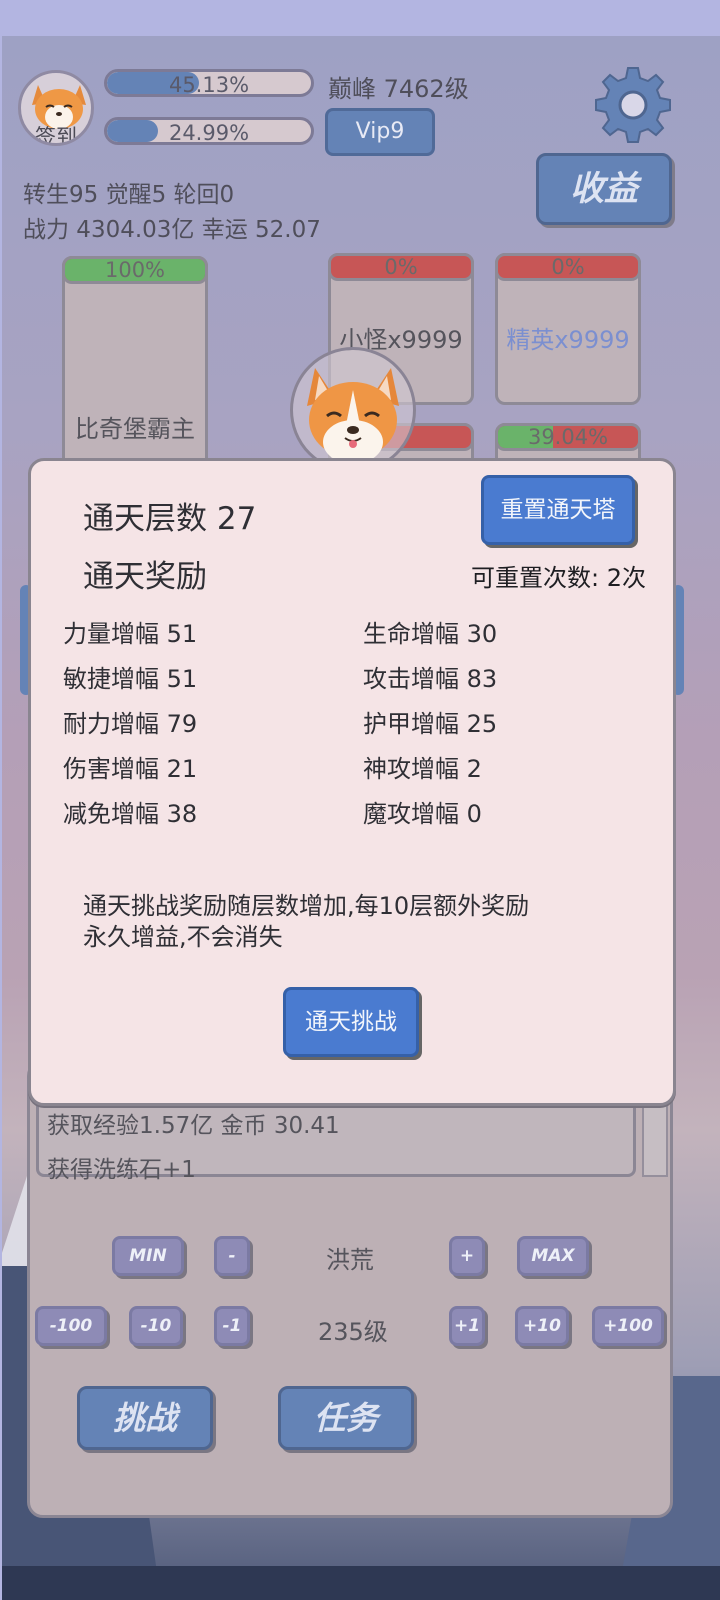 This screenshot has width=720, height=1600. I want to click on stat-agility: 敏捷增幅 51, so click(130, 679).